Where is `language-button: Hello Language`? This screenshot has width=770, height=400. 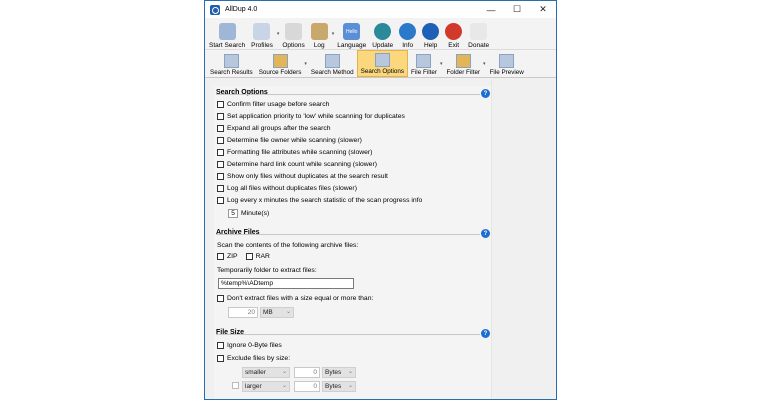 language-button: Hello Language is located at coordinates (351, 36).